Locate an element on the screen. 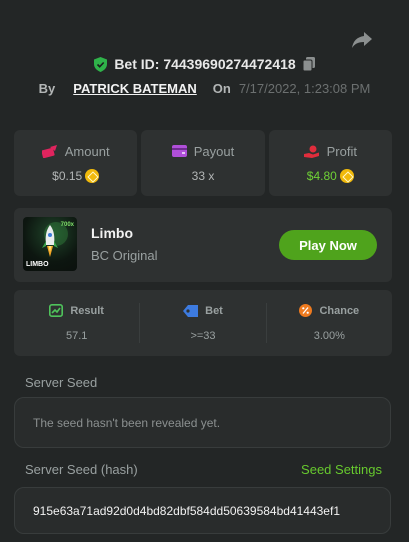 The image size is (409, 542). result-label: Chance is located at coordinates (339, 310).